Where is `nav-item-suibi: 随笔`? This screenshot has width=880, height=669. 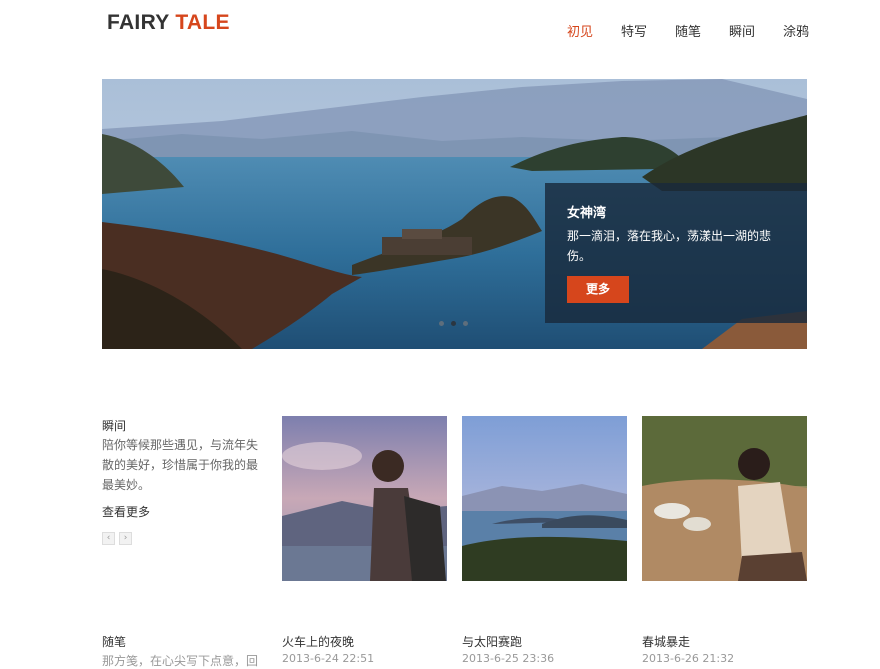 nav-item-suibi: 随笔 is located at coordinates (688, 30).